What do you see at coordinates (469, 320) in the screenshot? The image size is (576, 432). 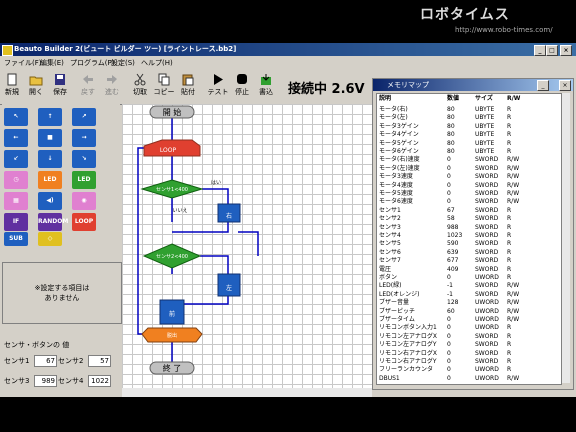 I see `memory-map-row: ブザータイム 0 UWORD R/W` at bounding box center [469, 320].